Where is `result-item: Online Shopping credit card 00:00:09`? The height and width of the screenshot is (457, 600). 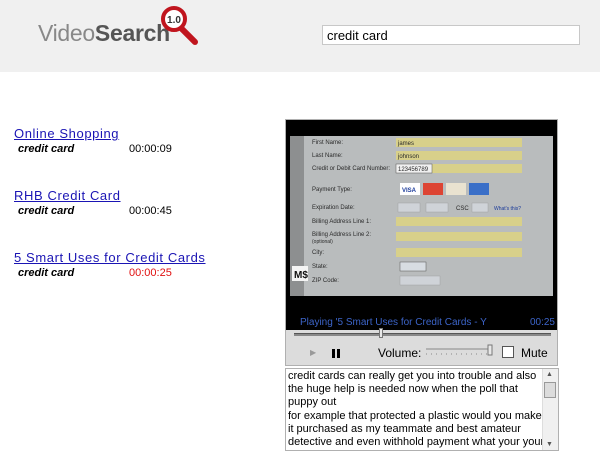
result-item: Online Shopping credit card 00:00:09 is located at coordinates (93, 141).